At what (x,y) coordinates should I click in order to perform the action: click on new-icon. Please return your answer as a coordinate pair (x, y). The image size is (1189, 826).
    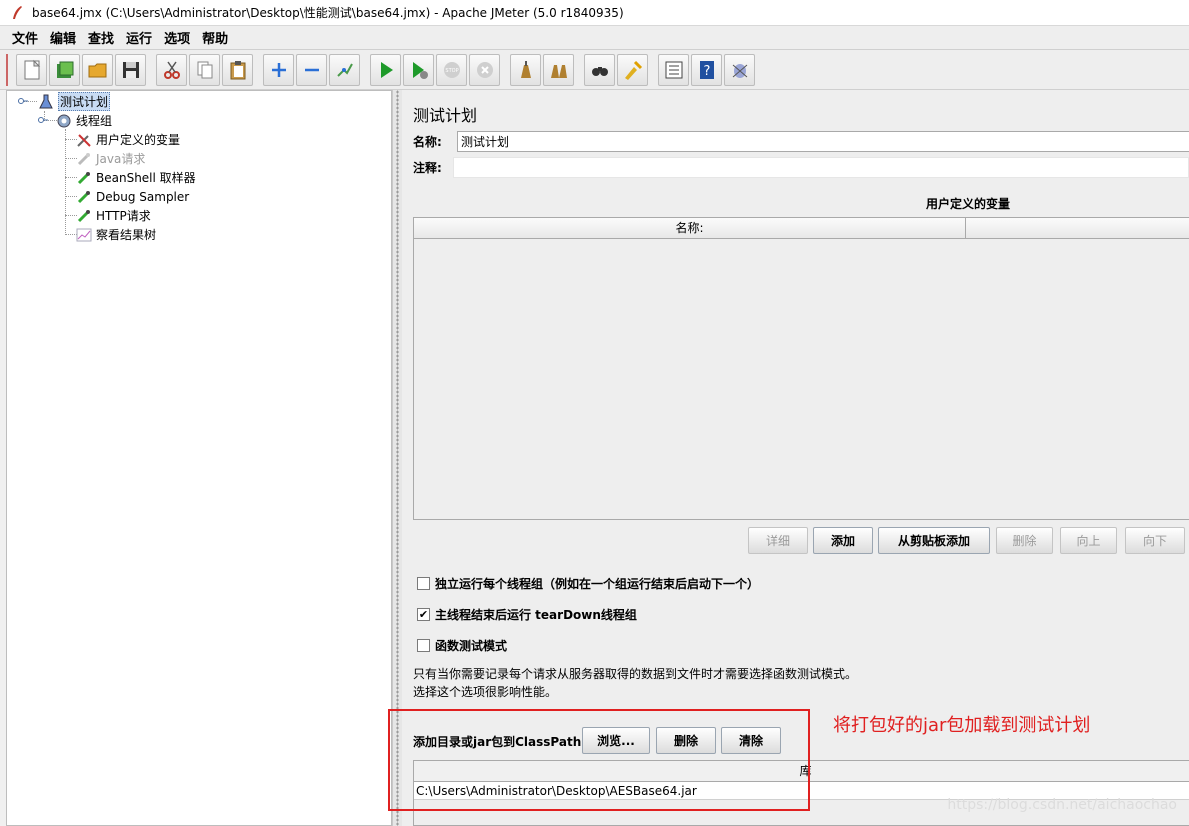
    Looking at the image, I should click on (32, 69).